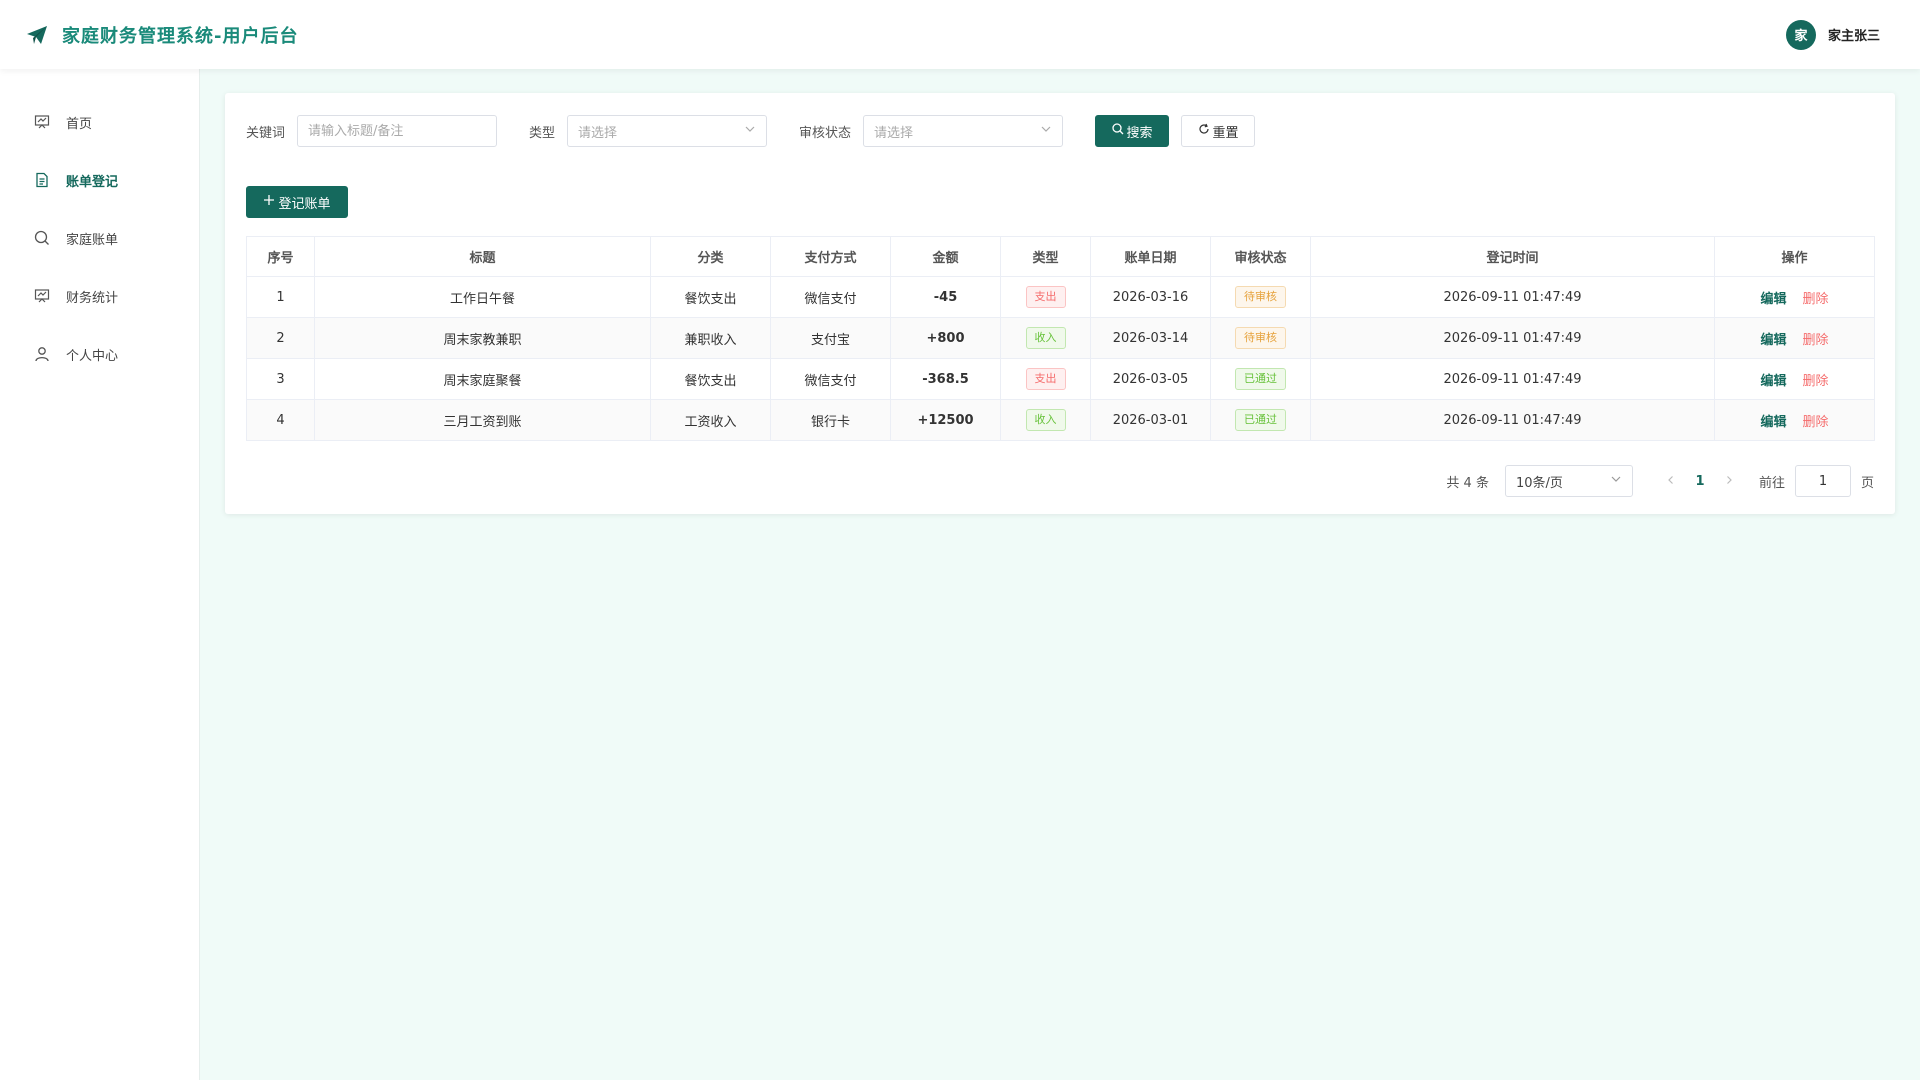  Describe the element at coordinates (945, 420) in the screenshot. I see `cell-amount: +12500` at that location.